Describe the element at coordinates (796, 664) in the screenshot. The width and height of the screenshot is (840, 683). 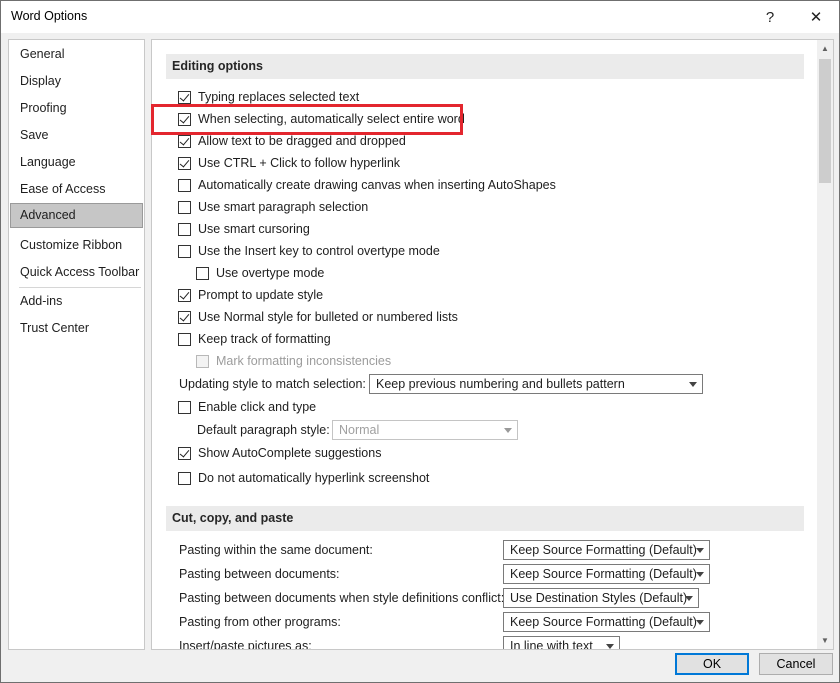
I see `cancel-button: Cancel` at that location.